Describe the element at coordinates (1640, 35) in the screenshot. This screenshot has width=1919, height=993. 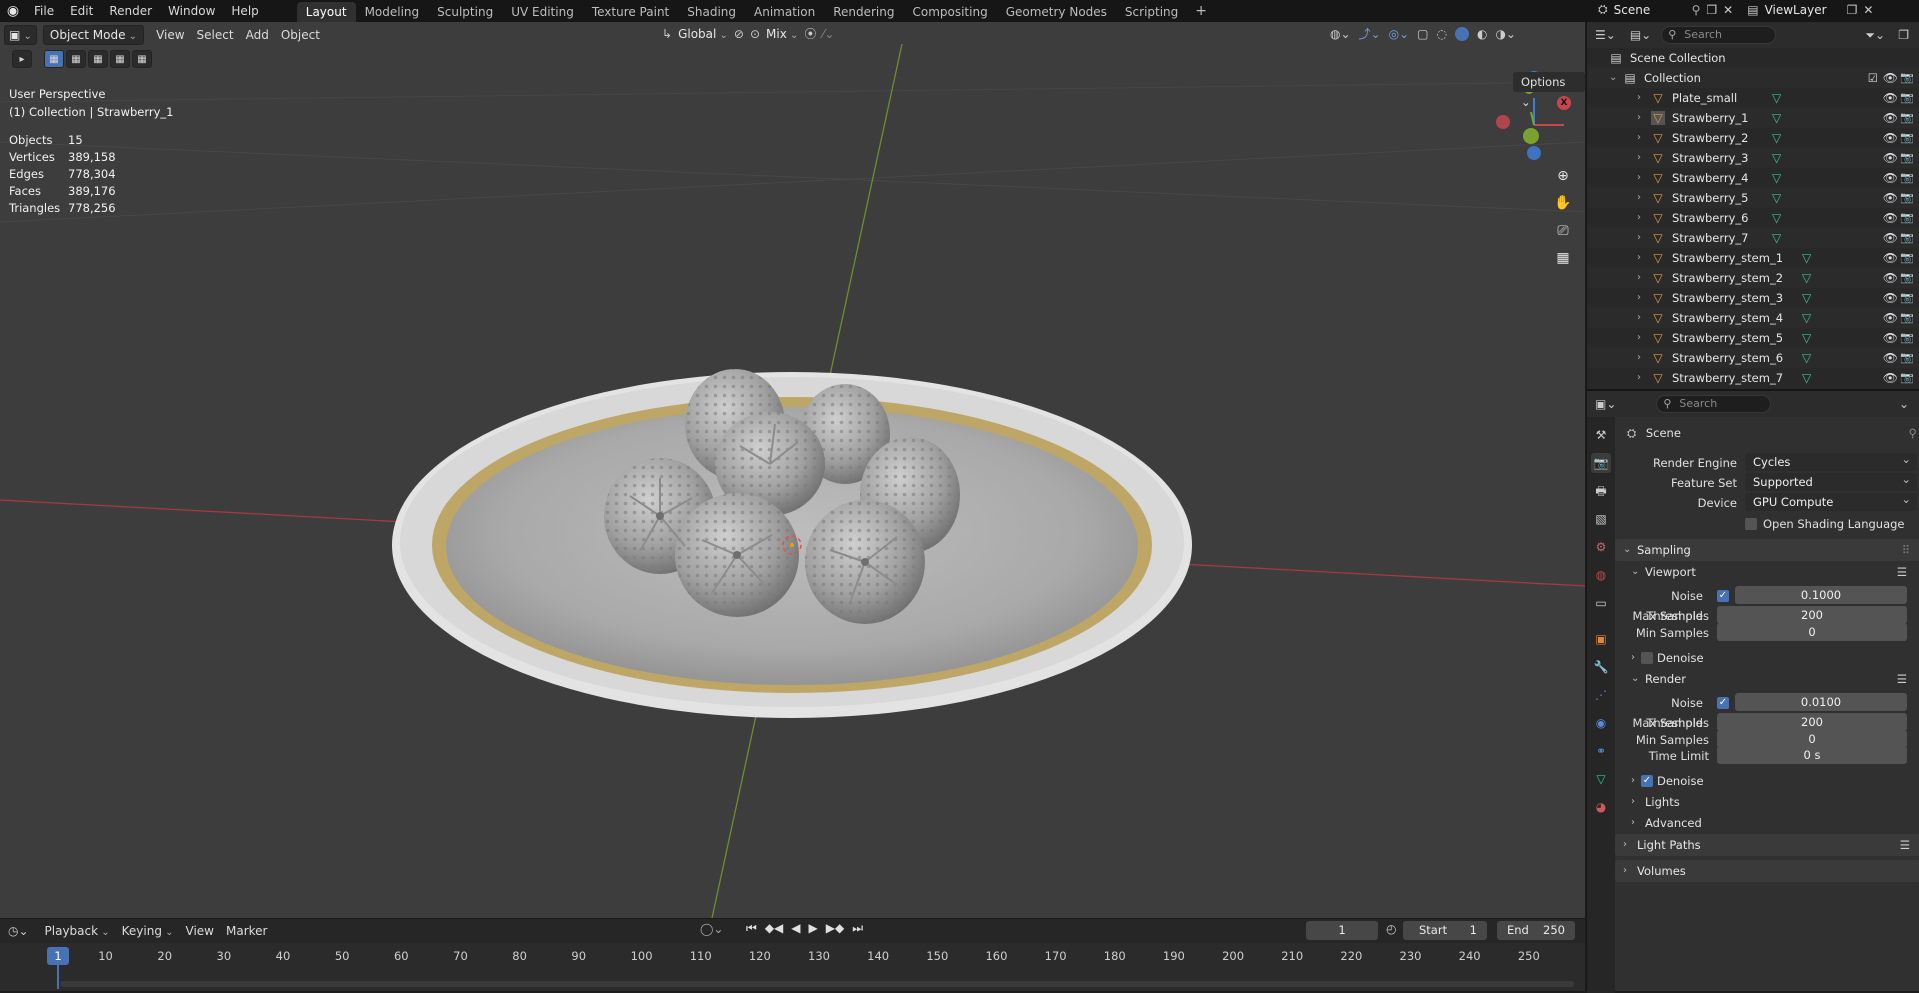
I see `display-mode-icon: ▤⌄` at that location.